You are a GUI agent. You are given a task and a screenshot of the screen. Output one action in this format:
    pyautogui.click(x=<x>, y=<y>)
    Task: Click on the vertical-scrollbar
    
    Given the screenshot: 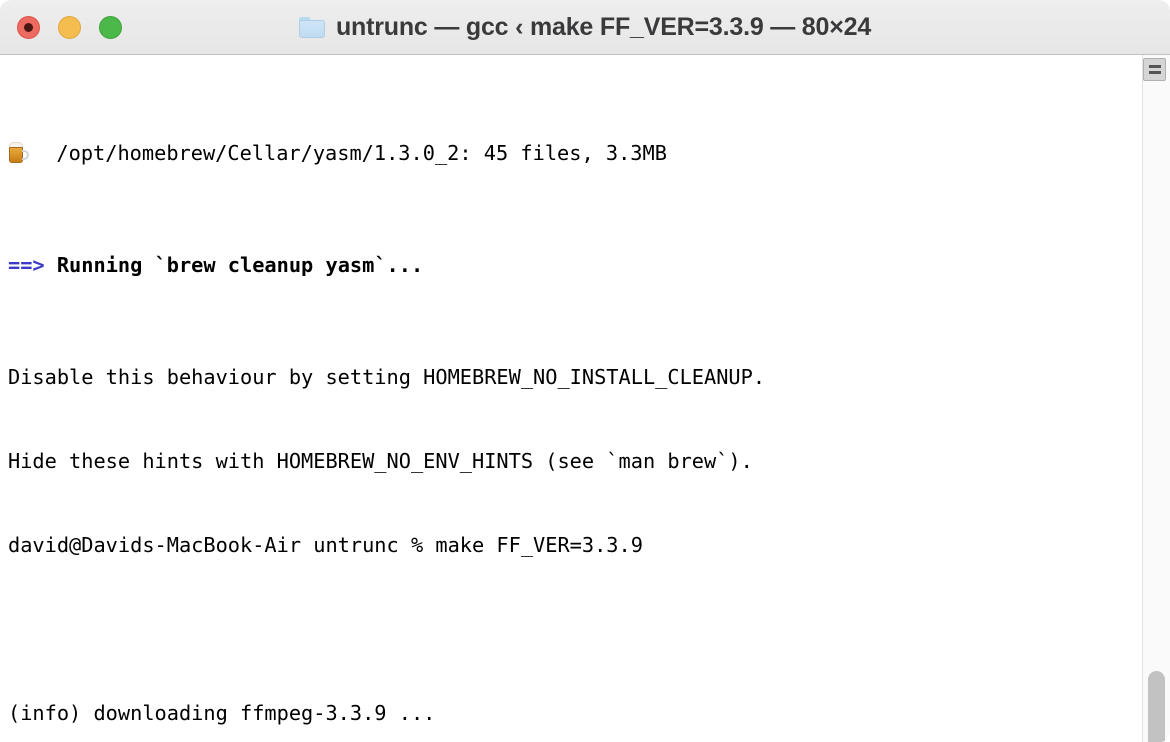 What is the action you would take?
    pyautogui.click(x=1156, y=398)
    